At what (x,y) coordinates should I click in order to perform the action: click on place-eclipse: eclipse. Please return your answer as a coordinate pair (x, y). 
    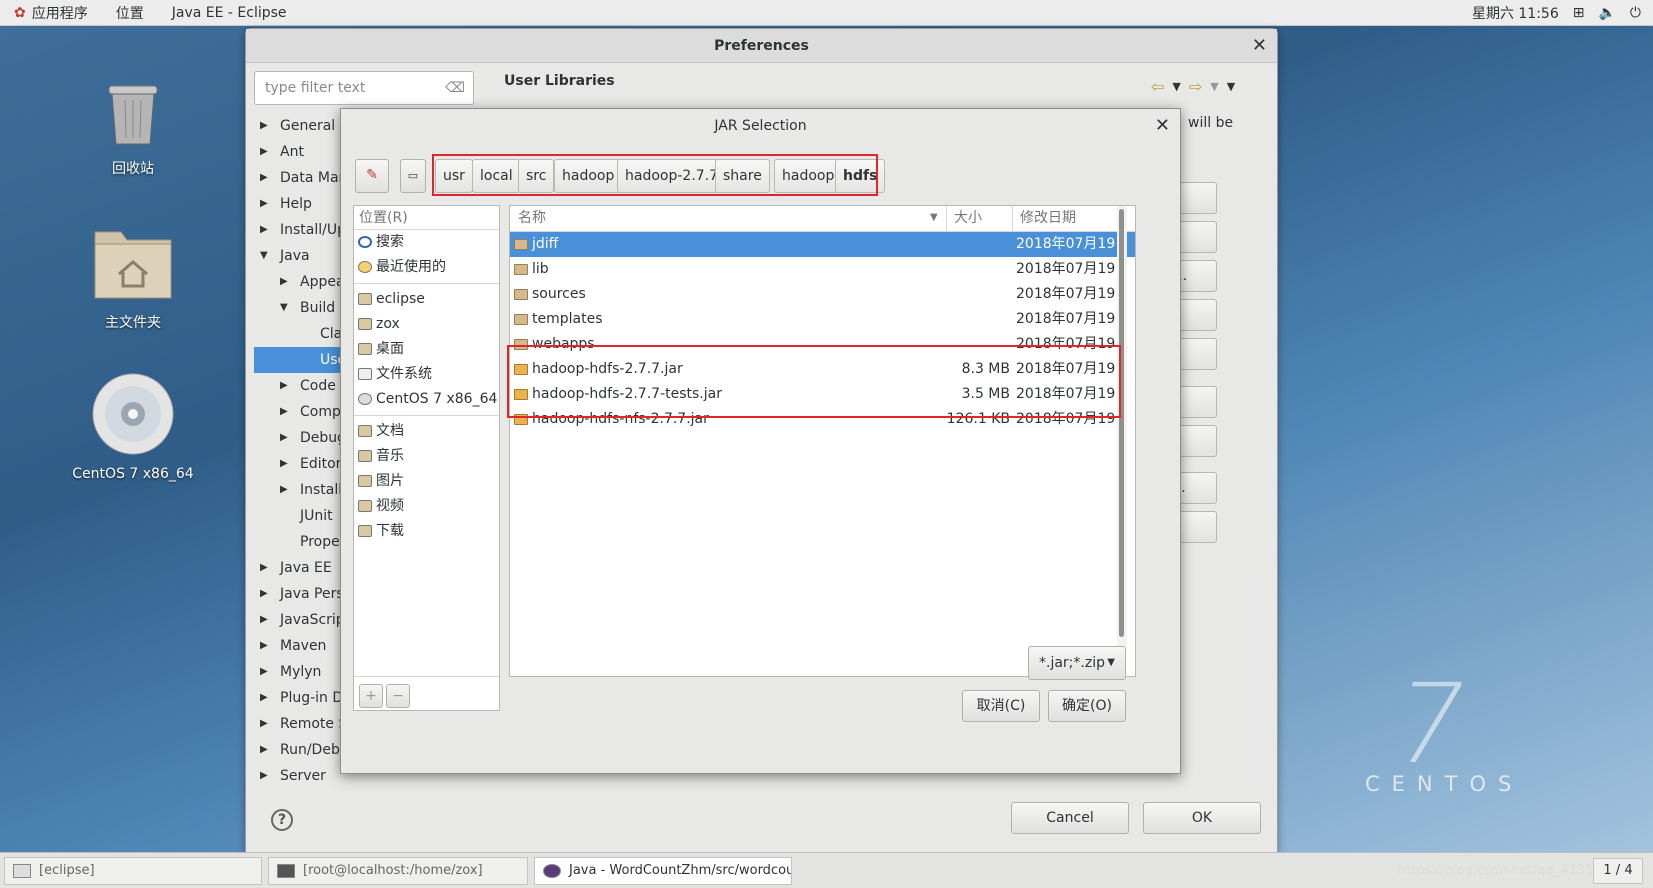
    Looking at the image, I should click on (426, 299).